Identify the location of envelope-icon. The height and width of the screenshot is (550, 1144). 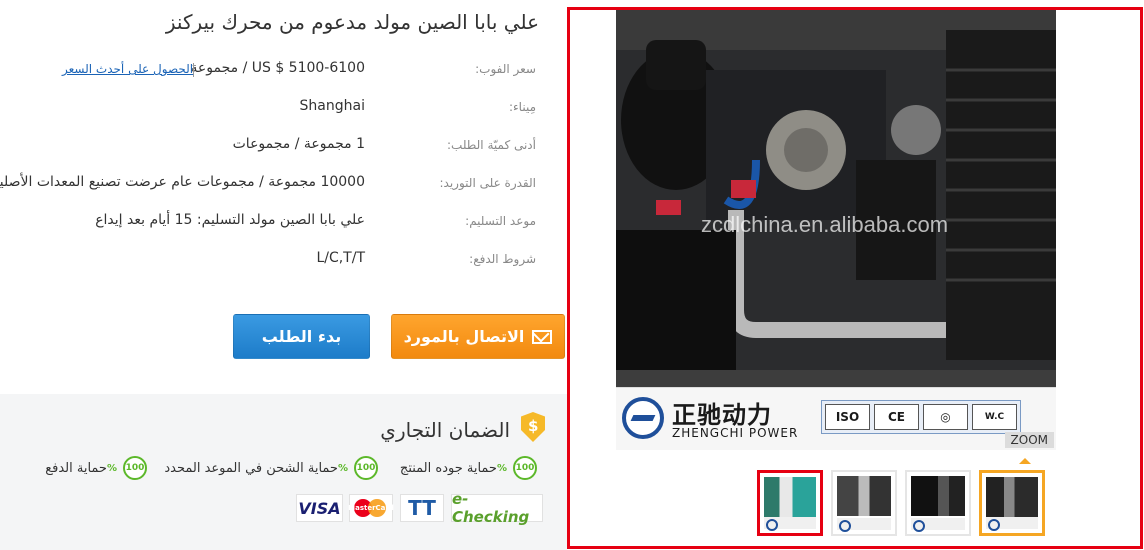
(542, 336).